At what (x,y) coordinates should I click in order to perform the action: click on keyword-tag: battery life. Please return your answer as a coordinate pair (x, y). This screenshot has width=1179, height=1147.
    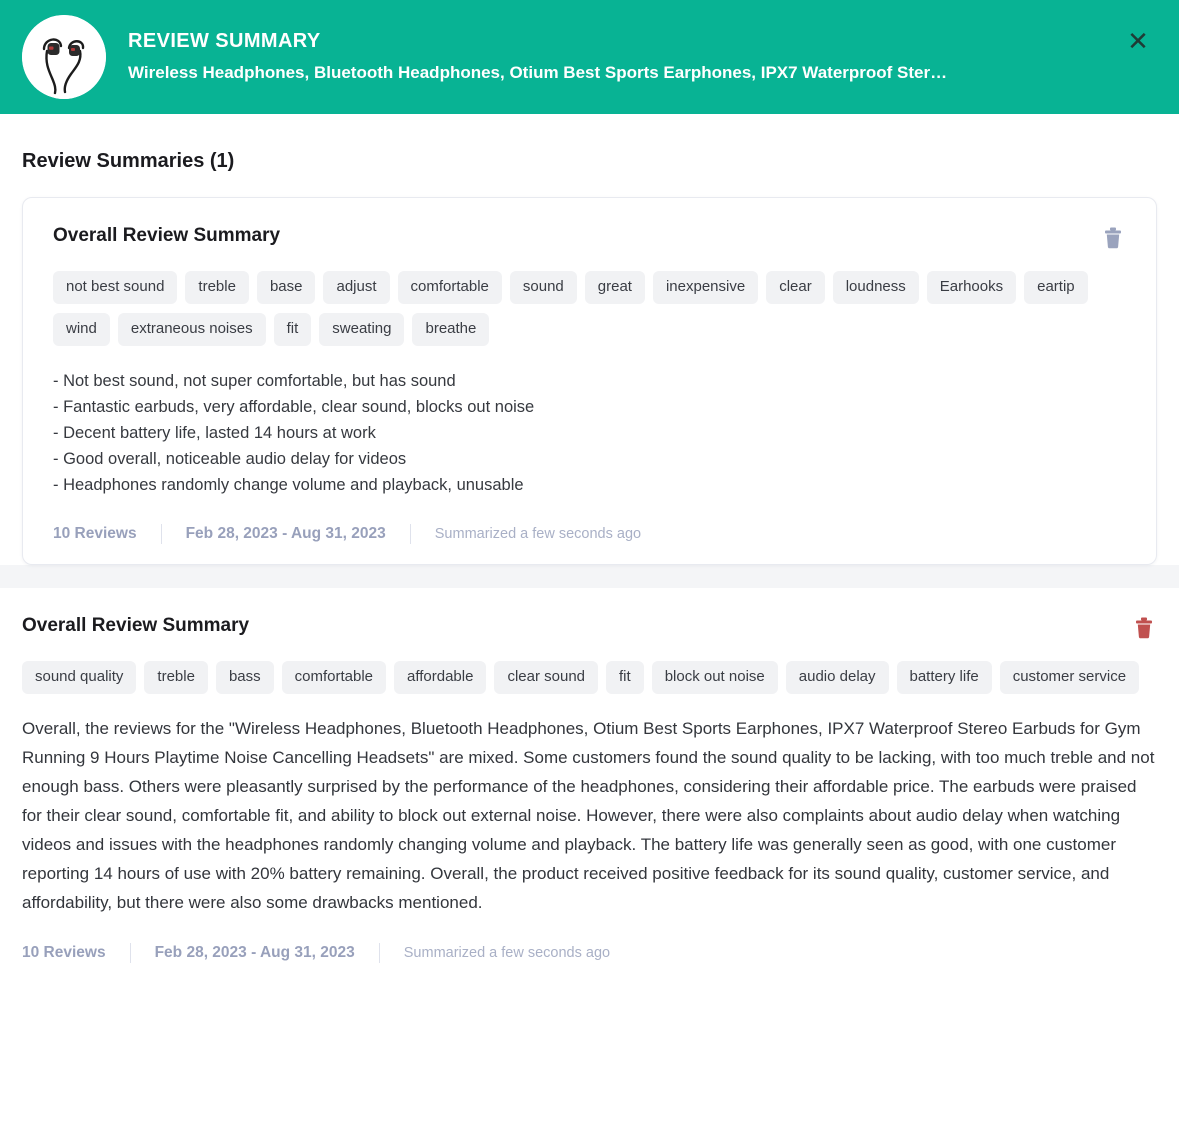
    Looking at the image, I should click on (944, 677).